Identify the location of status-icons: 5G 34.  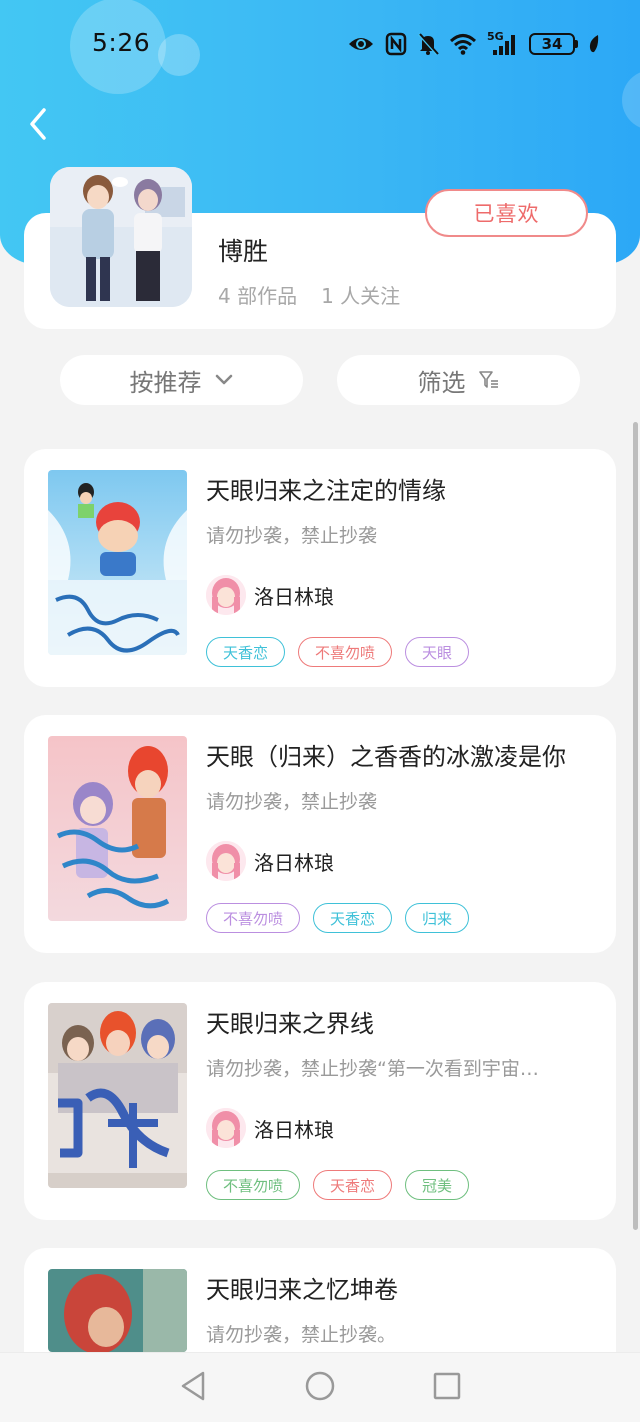
(473, 44).